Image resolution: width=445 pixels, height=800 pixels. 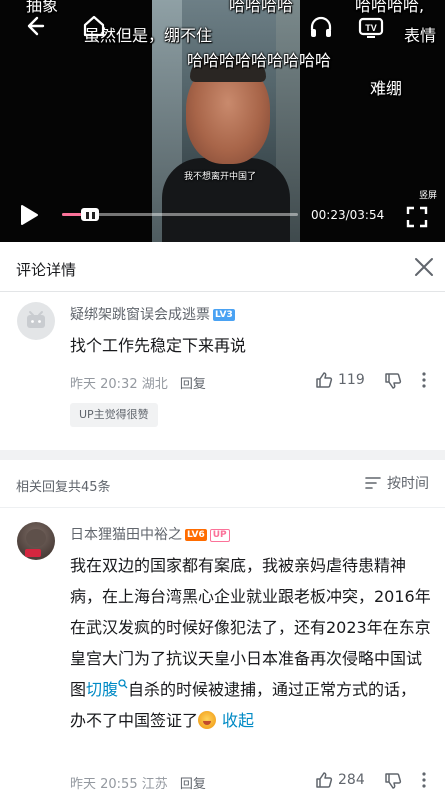 I want to click on panel-title: 评论详情, so click(x=46, y=270).